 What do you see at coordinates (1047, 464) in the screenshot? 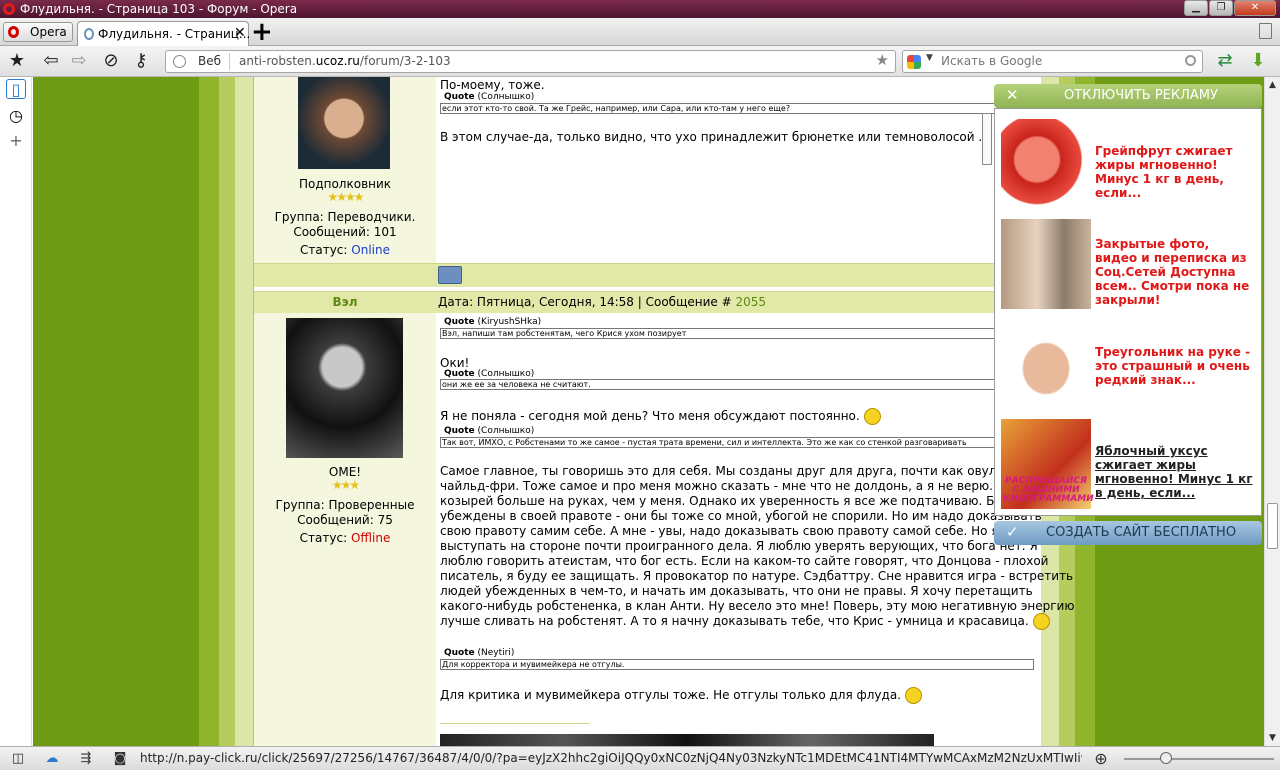
I see `vinegar-image: РАСПРОЩАЙСЯ С ЛИШНИМИ КИЛОГРАММАМИ` at bounding box center [1047, 464].